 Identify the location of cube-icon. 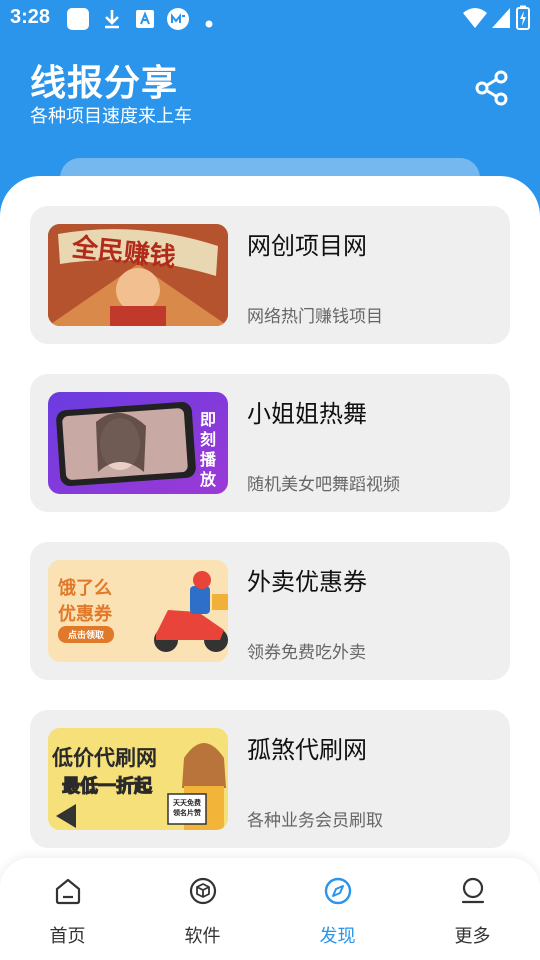
(203, 891).